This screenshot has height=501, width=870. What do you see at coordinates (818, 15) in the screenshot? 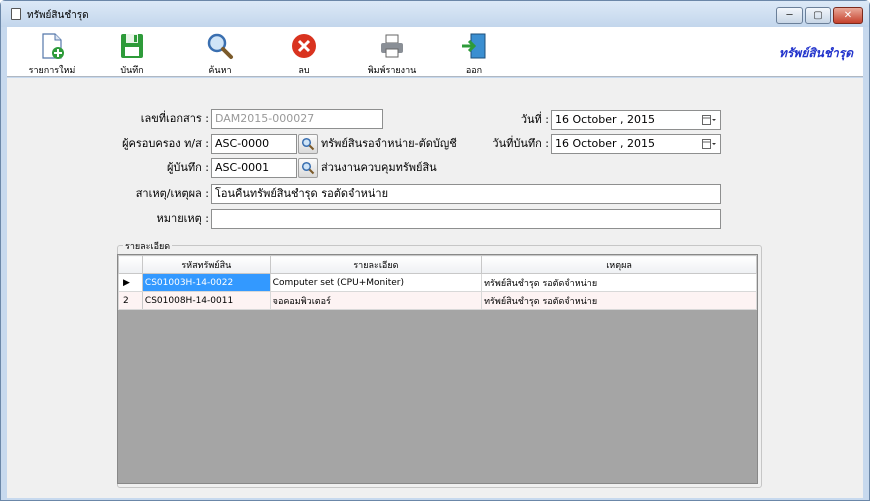
I see `maximize-button: ▢` at bounding box center [818, 15].